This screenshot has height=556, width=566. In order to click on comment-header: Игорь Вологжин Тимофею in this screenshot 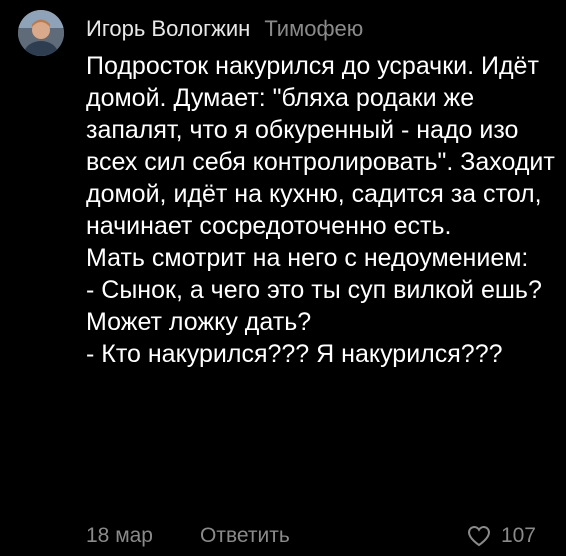, I will do `click(224, 29)`.